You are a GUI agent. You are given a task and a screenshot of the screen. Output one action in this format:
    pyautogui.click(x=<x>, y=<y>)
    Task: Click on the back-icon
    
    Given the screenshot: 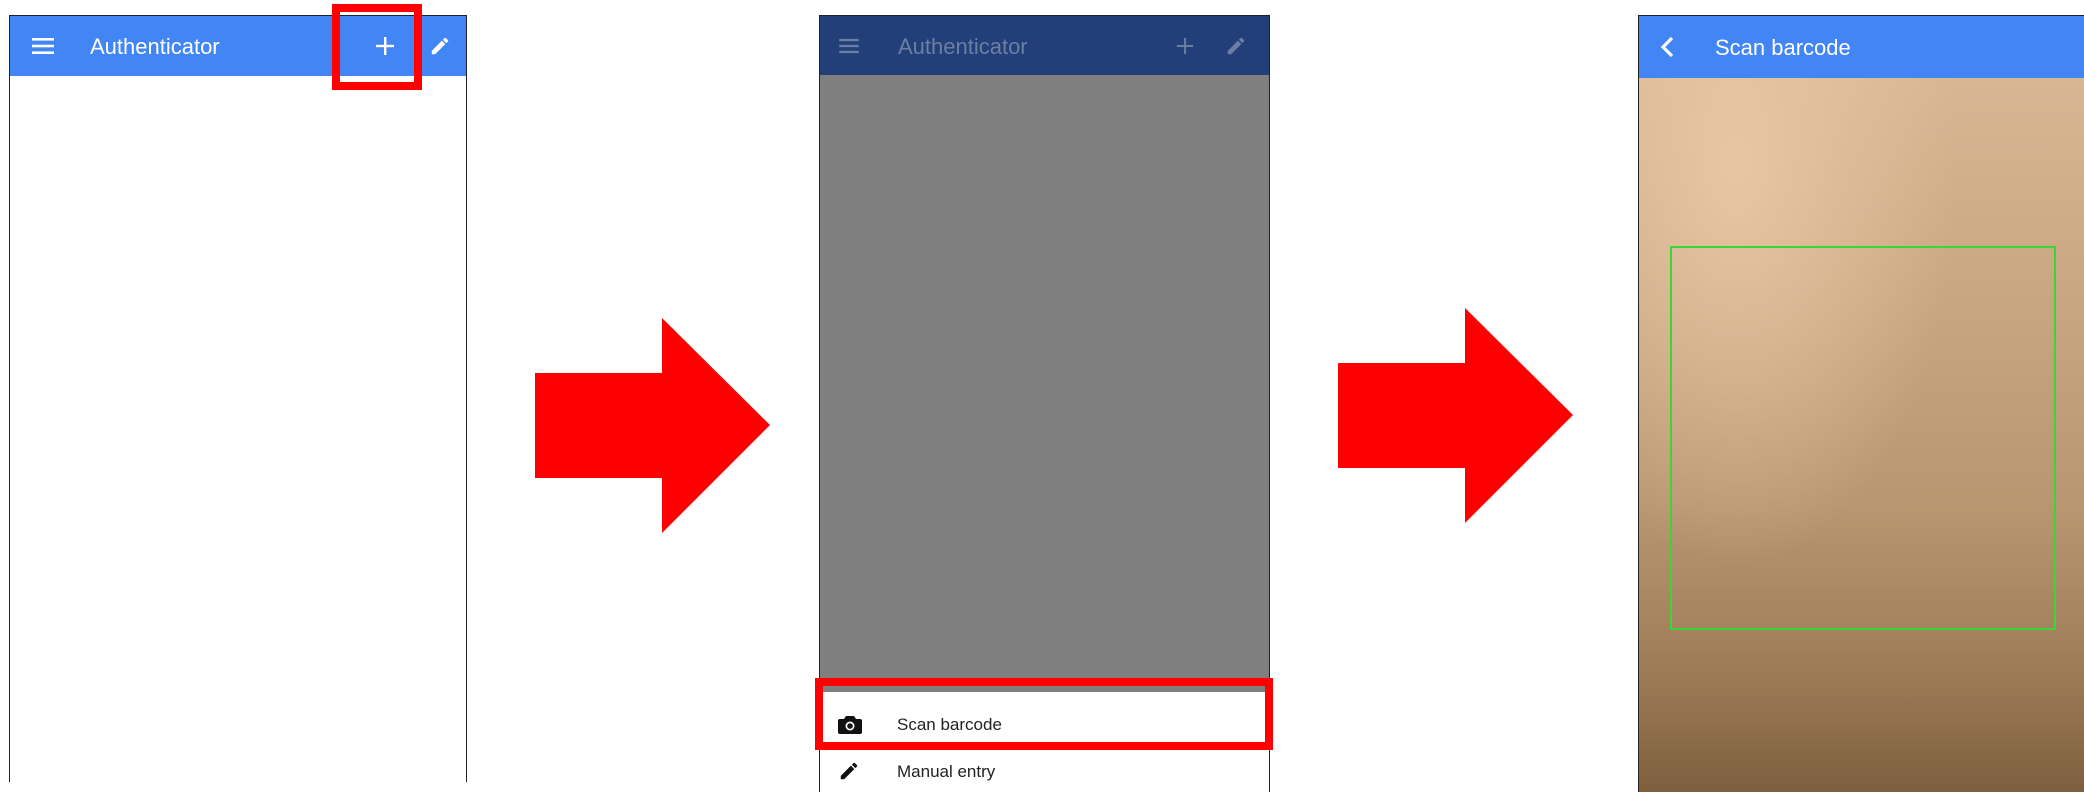 What is the action you would take?
    pyautogui.click(x=1668, y=47)
    